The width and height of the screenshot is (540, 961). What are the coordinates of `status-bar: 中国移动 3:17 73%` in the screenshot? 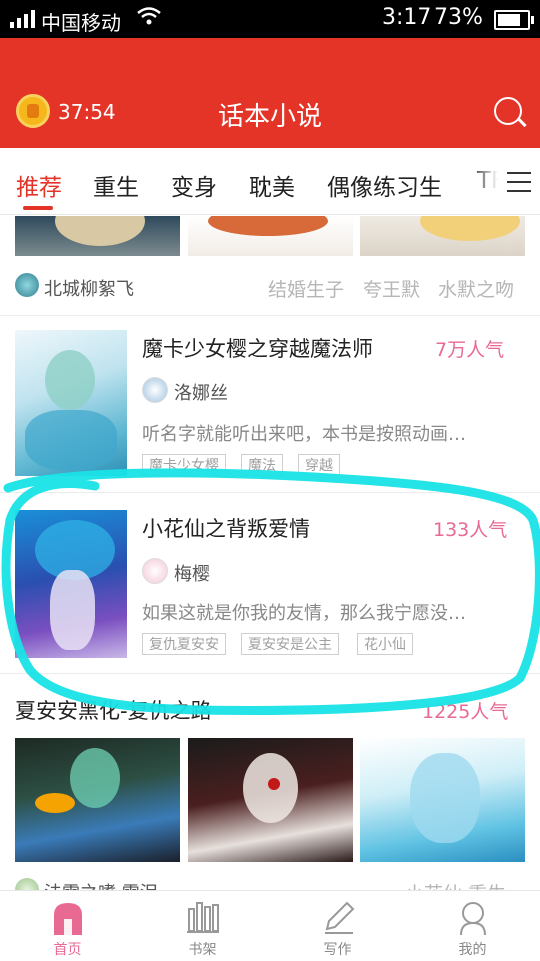 It's located at (270, 19).